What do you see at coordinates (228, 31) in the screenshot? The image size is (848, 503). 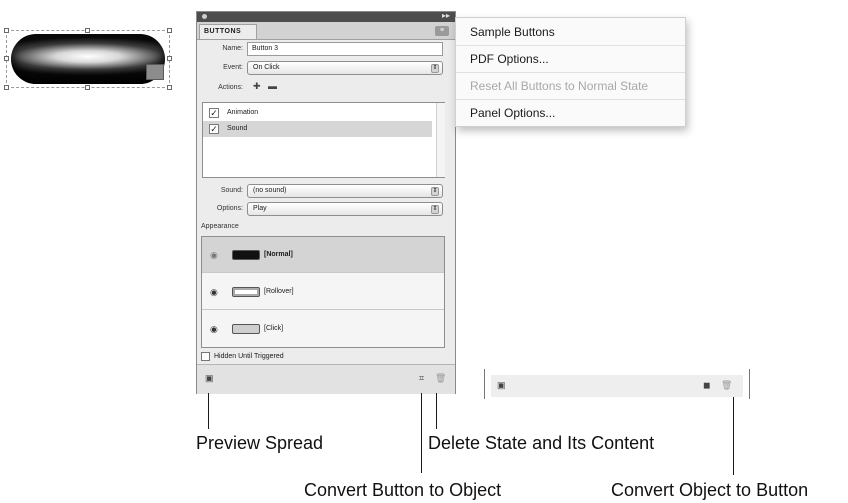 I see `tab-buttons: BUTTONS` at bounding box center [228, 31].